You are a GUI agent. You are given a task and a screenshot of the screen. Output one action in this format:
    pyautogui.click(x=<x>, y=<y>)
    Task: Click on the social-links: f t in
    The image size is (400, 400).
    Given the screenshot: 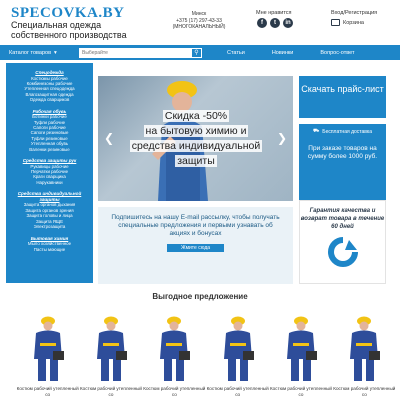 What is the action you would take?
    pyautogui.click(x=275, y=23)
    